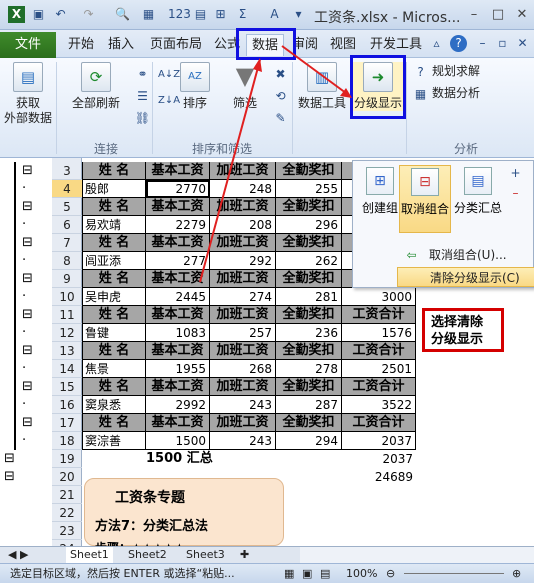  I want to click on zoom-slider, so click(454, 573).